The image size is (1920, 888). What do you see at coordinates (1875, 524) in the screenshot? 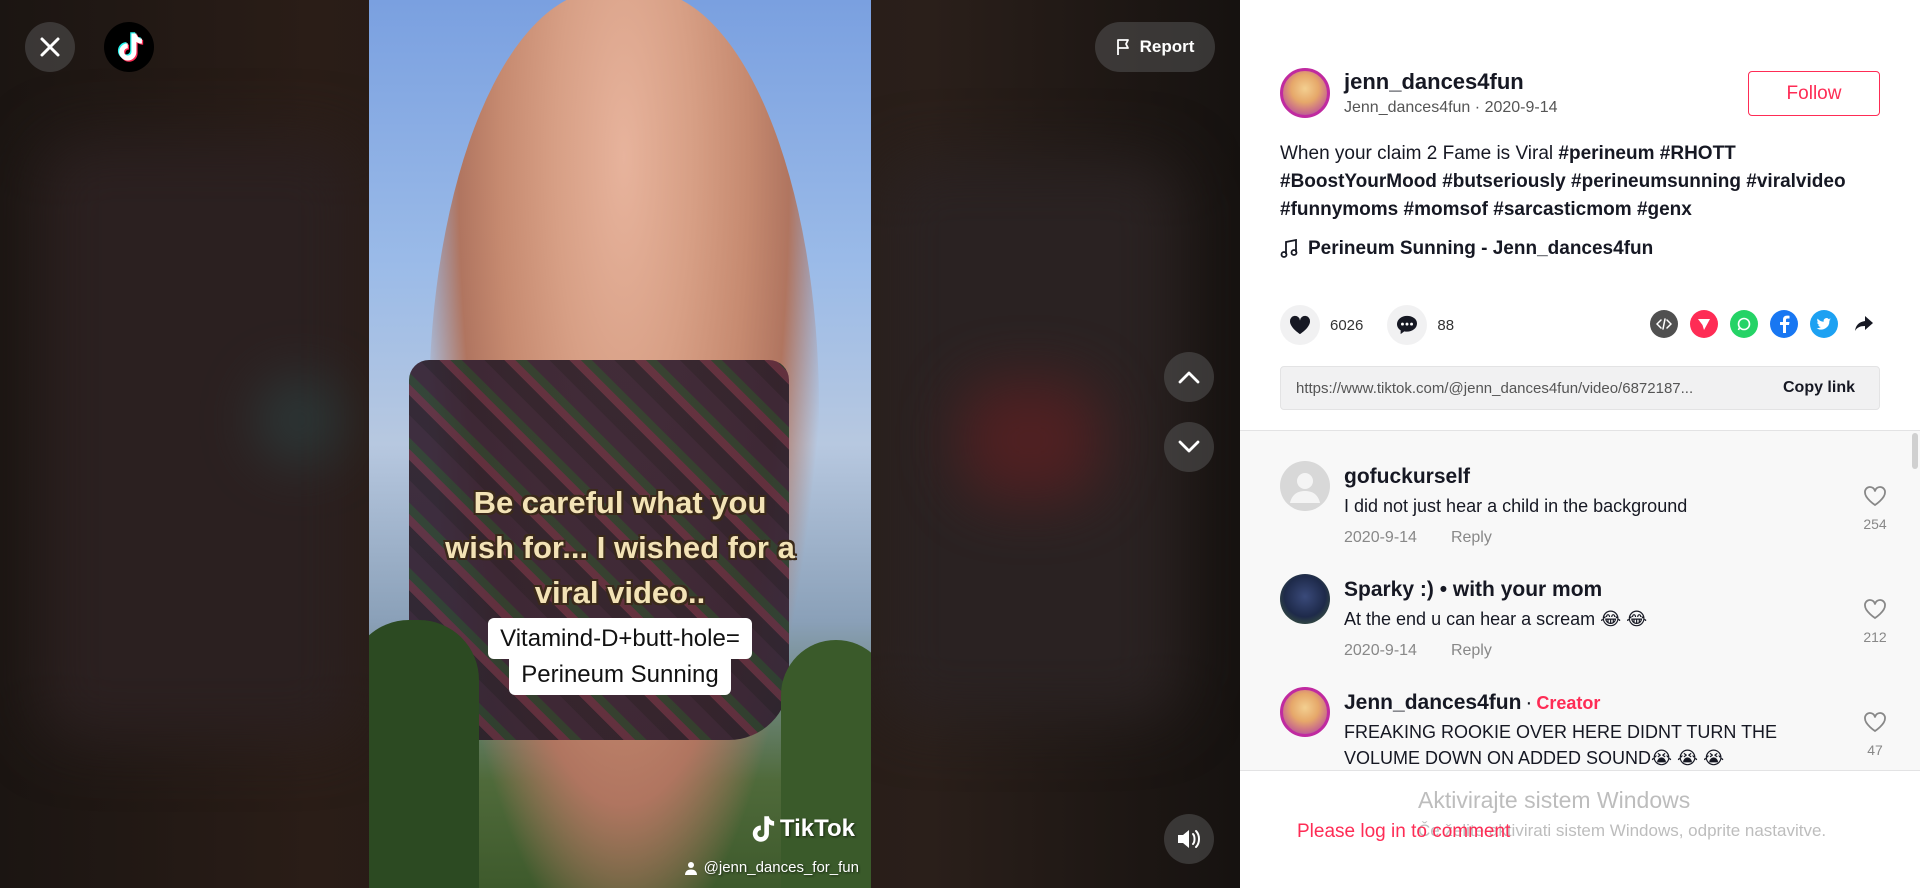
I see `comment-like-count: 254` at bounding box center [1875, 524].